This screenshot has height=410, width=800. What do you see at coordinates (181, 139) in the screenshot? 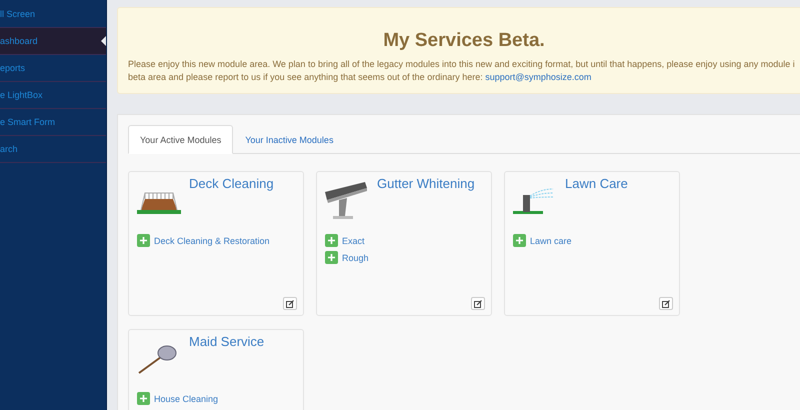
I see `tab: Your Active Modules` at bounding box center [181, 139].